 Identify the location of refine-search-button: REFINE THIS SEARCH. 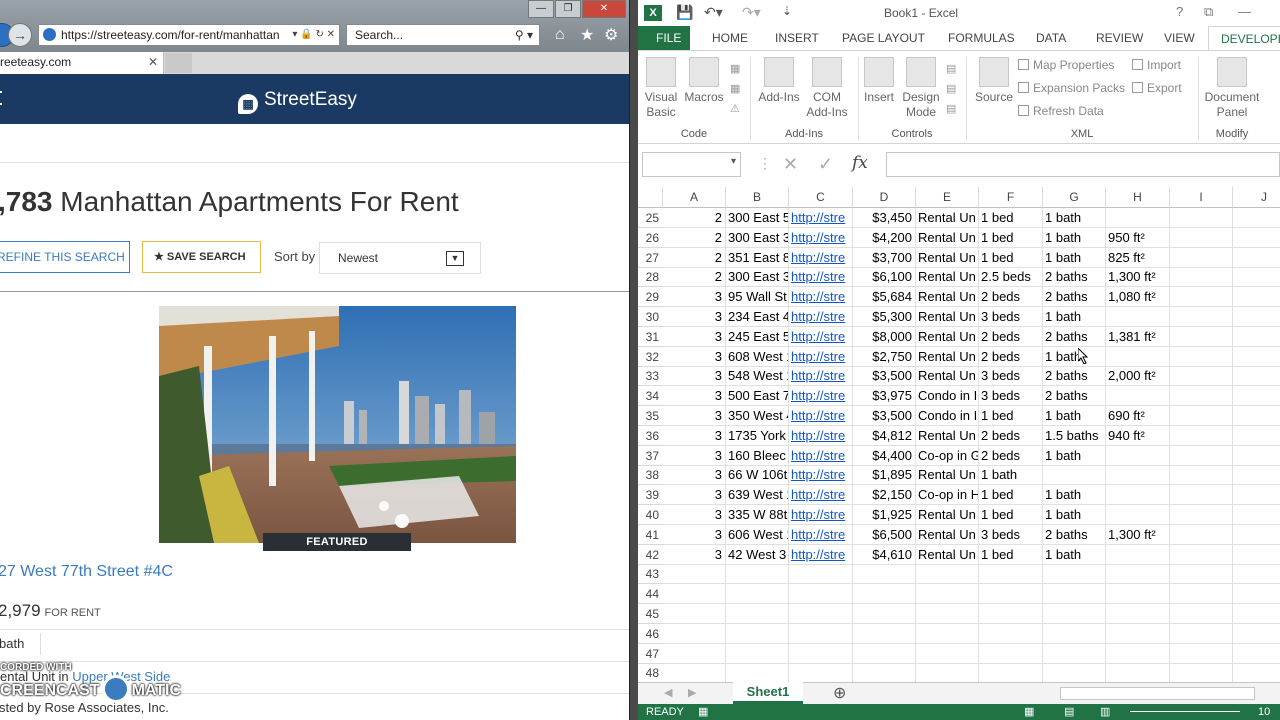
(65, 257).